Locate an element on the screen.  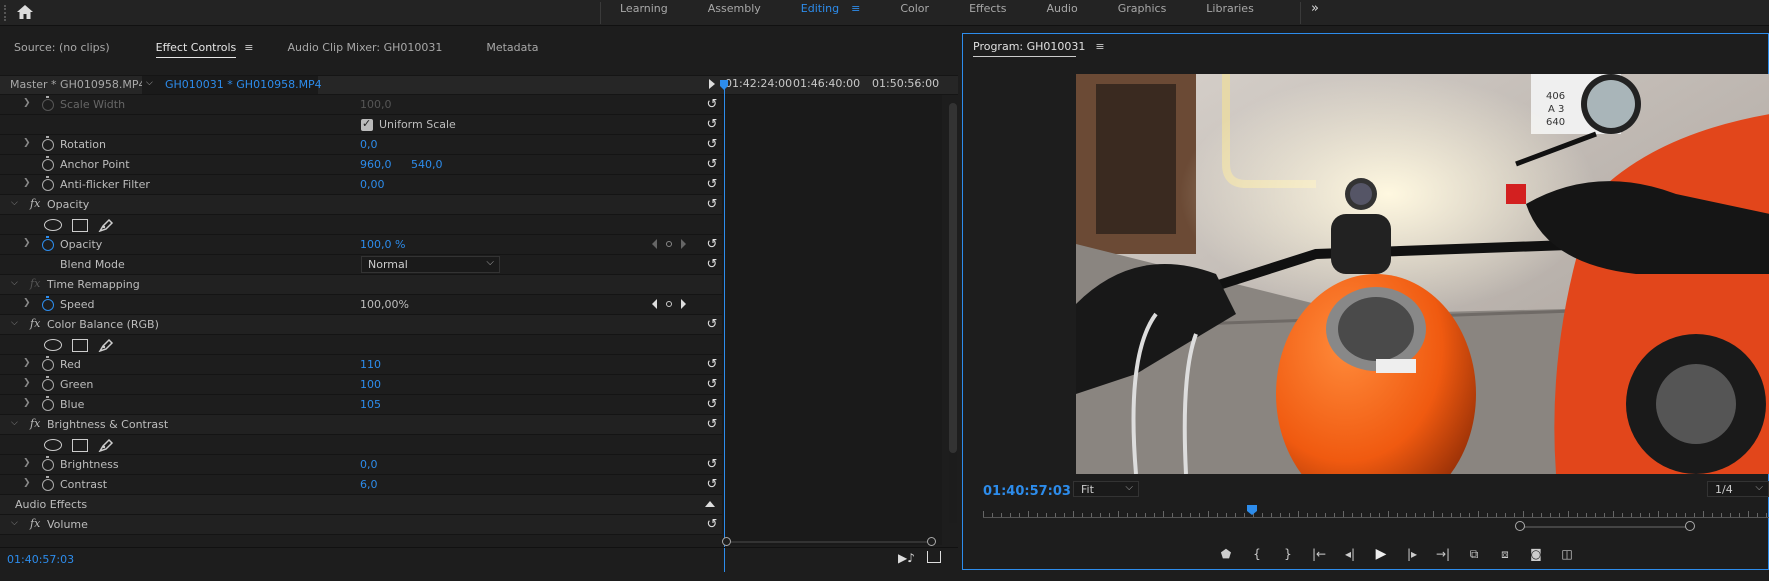
property-value: 0,00 is located at coordinates (372, 184).